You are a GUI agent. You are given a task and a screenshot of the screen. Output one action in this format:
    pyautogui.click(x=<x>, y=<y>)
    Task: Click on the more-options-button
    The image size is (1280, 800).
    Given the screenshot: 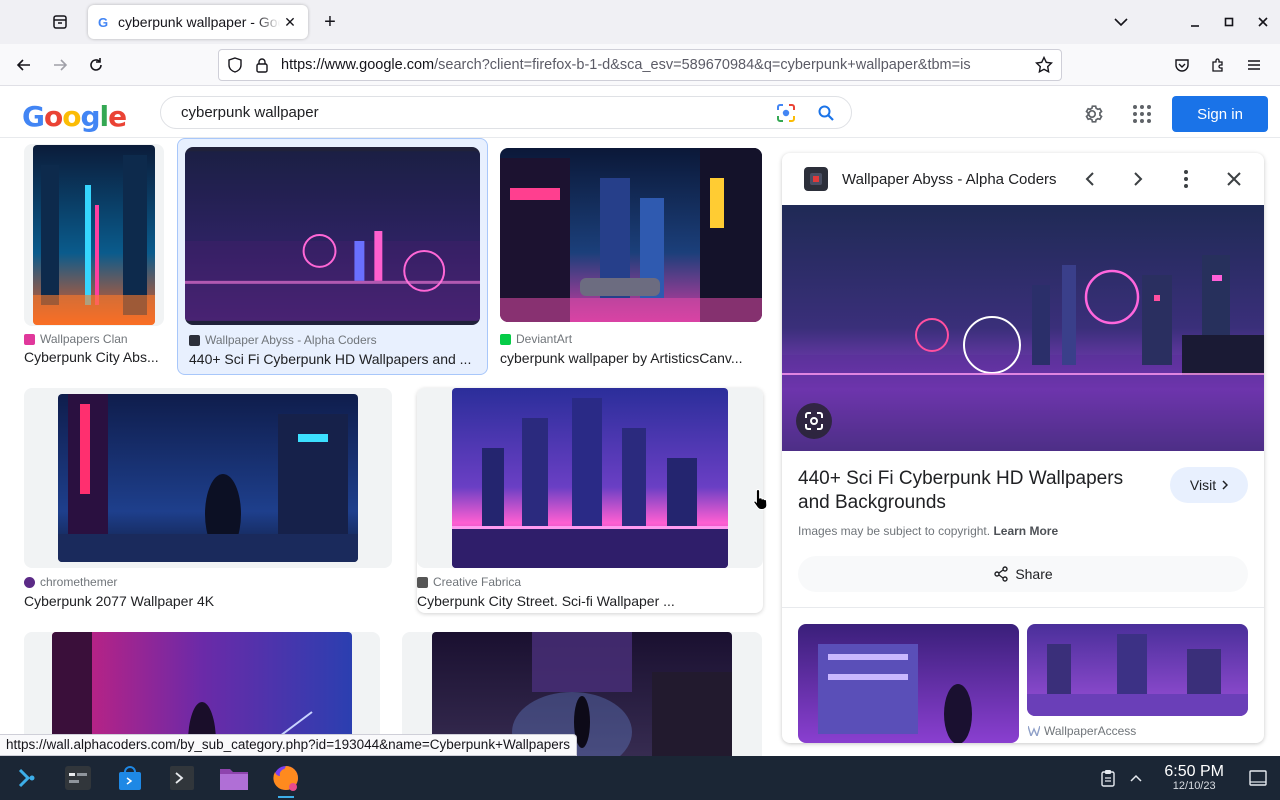 What is the action you would take?
    pyautogui.click(x=1186, y=179)
    